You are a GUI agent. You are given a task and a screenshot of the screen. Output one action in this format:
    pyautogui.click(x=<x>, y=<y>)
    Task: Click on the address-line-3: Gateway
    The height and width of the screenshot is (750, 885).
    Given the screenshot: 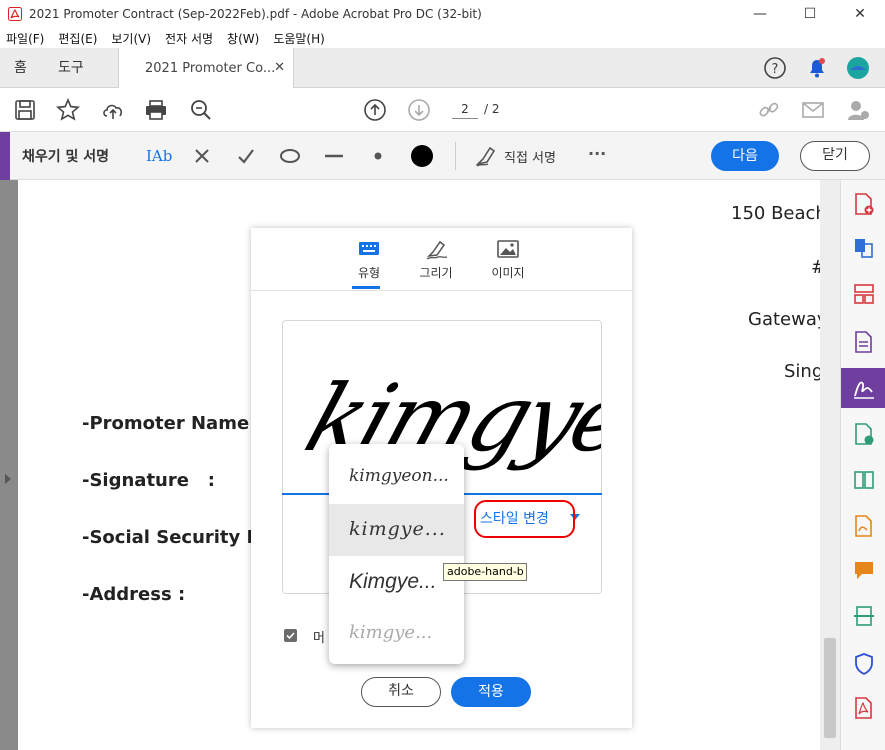 What is the action you would take?
    pyautogui.click(x=788, y=319)
    